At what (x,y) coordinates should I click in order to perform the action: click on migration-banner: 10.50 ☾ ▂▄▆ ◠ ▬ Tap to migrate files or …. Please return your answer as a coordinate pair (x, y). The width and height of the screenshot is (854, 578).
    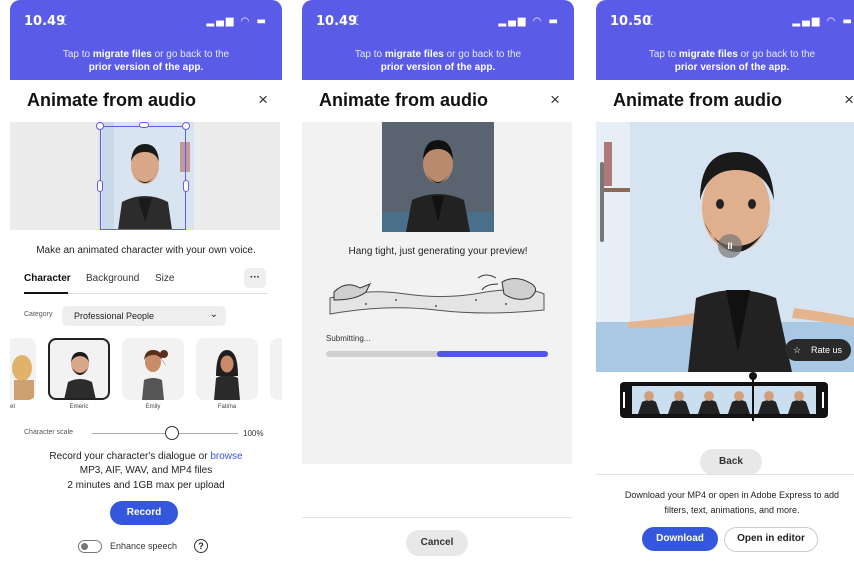
    Looking at the image, I should click on (725, 40).